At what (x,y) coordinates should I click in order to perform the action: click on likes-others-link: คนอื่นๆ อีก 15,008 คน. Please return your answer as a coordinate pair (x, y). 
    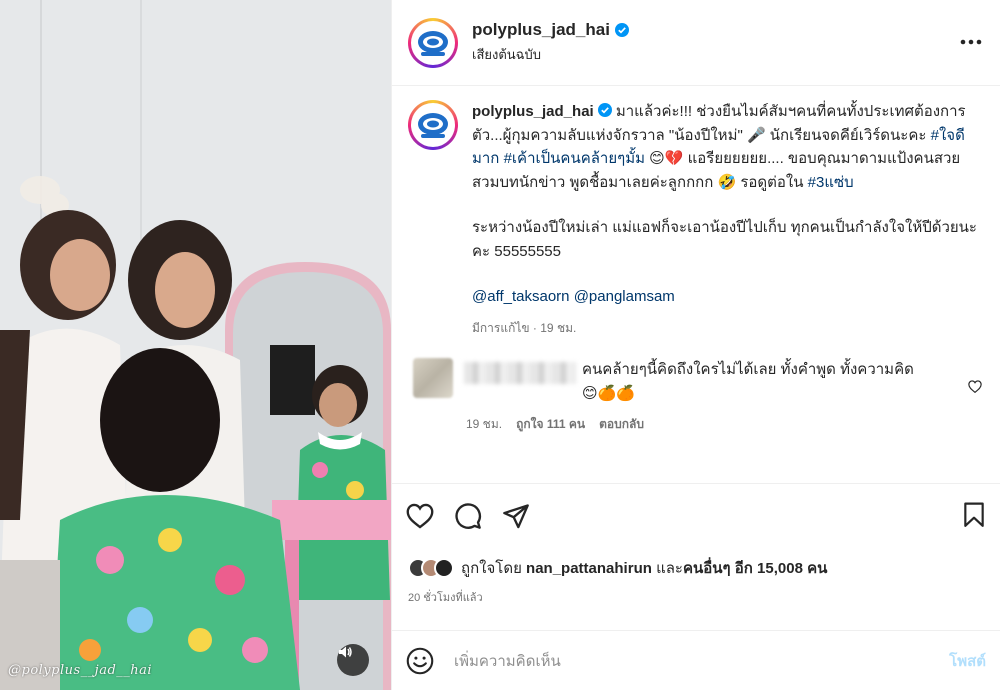
    Looking at the image, I should click on (755, 568).